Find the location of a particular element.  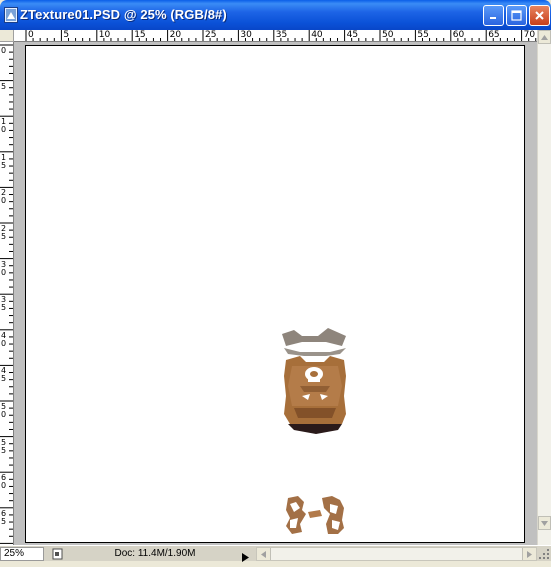

horizontal-ruler-label: 65 is located at coordinates (494, 35).